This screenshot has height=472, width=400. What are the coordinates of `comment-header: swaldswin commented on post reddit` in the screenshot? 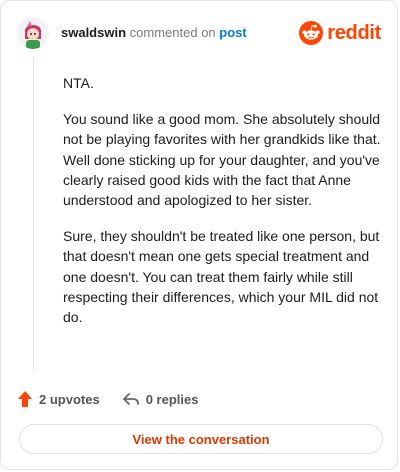 It's located at (199, 33).